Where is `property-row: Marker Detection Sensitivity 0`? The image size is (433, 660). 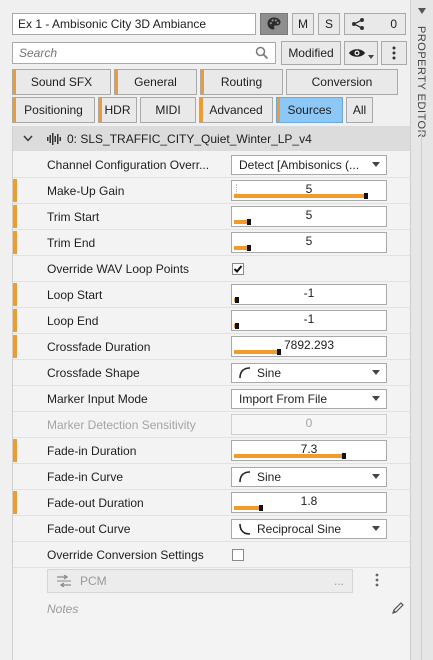 property-row: Marker Detection Sensitivity 0 is located at coordinates (211, 425).